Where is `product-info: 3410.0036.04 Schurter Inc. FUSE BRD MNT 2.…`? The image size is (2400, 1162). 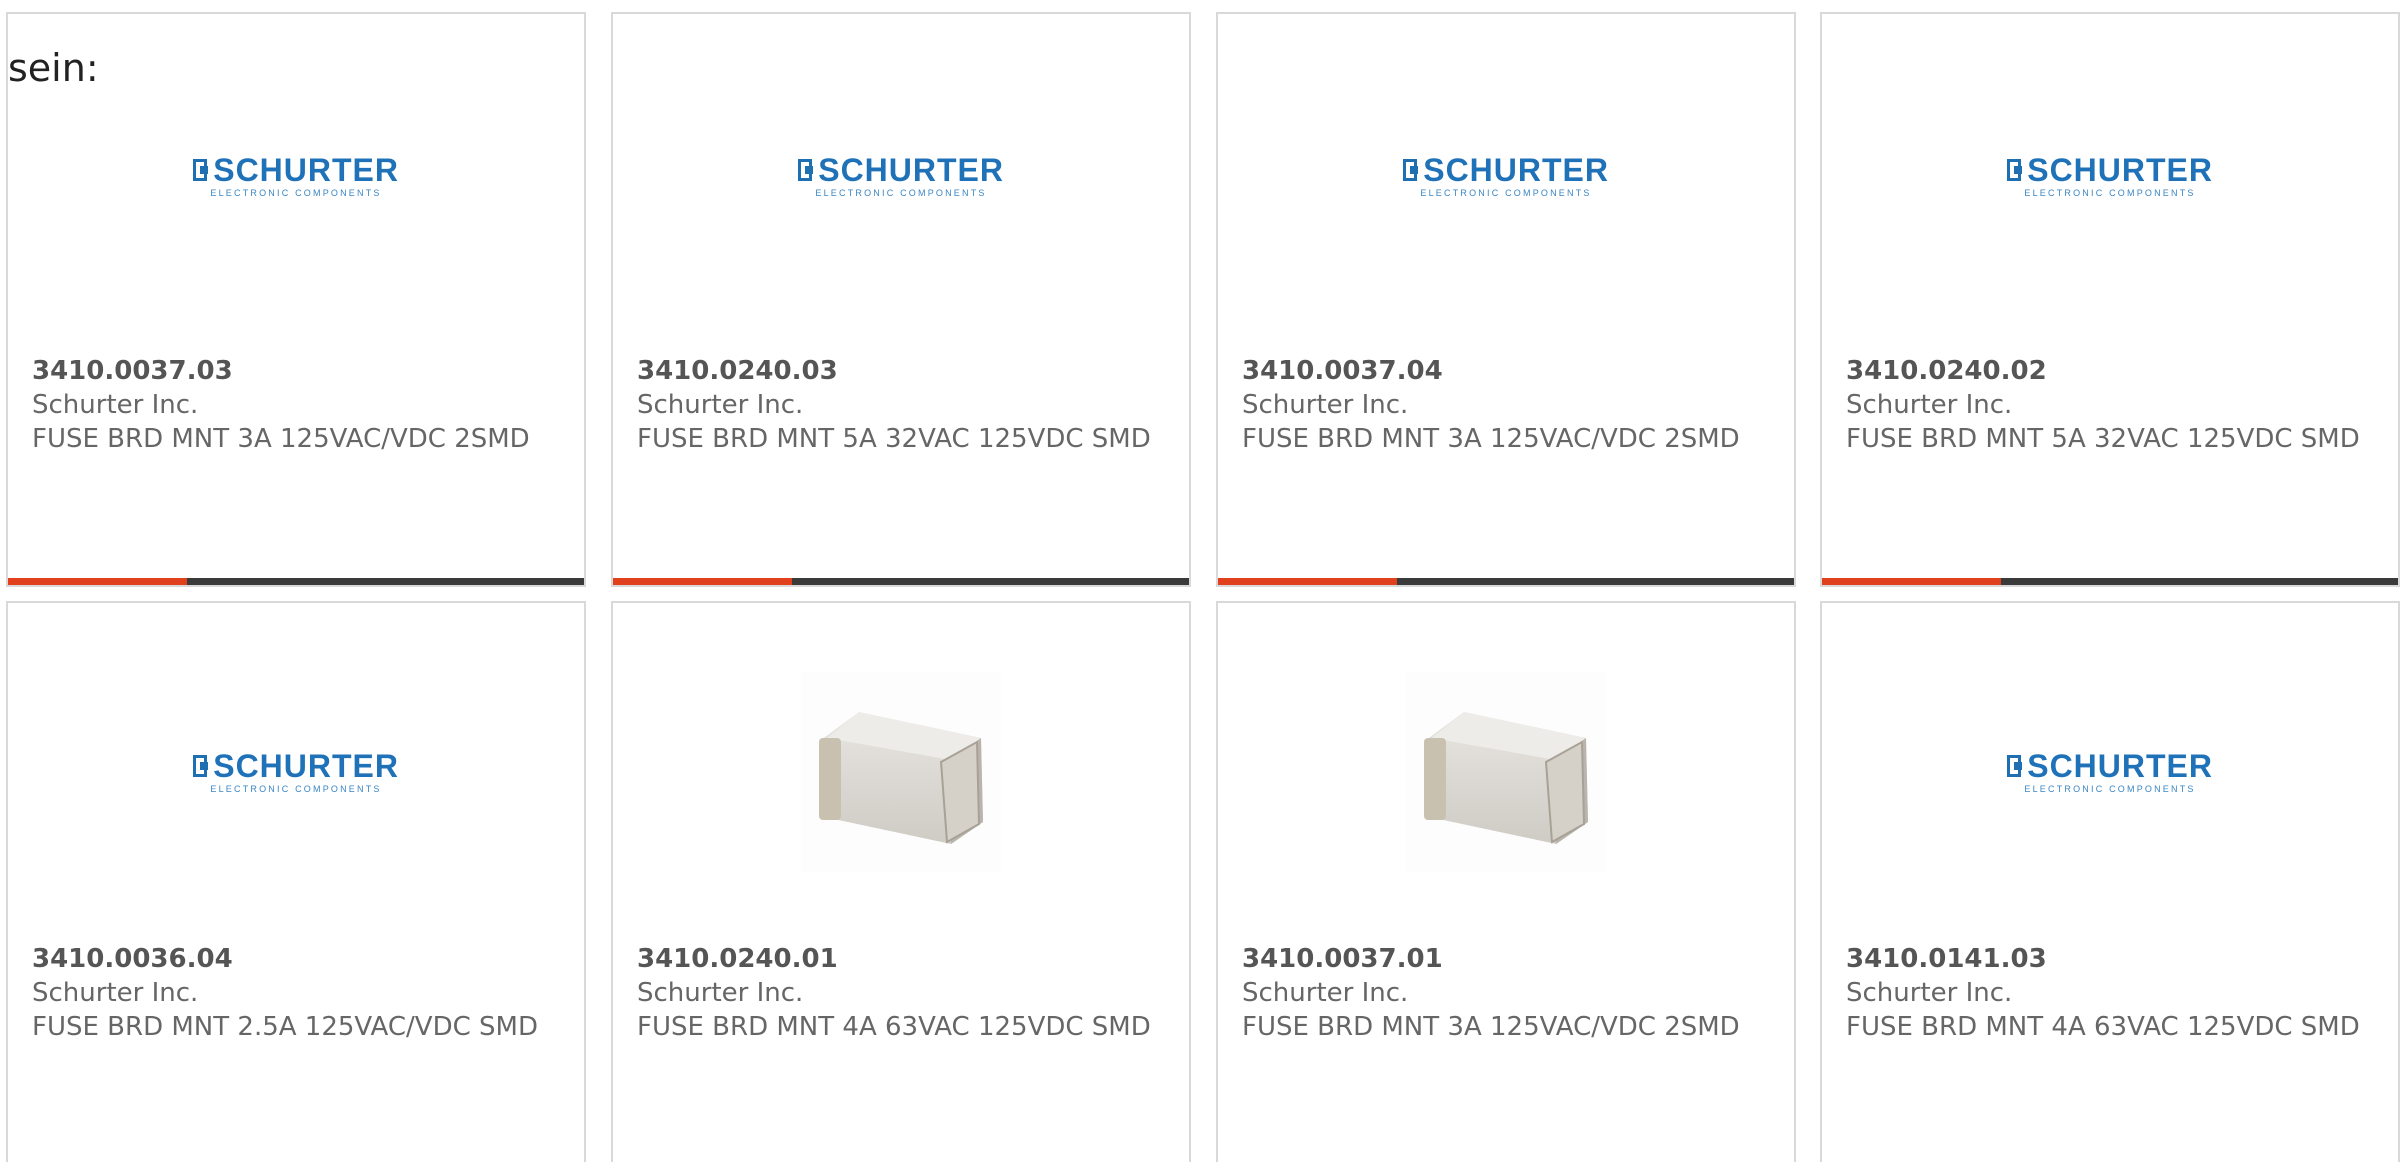 product-info: 3410.0036.04 Schurter Inc. FUSE BRD MNT 2.… is located at coordinates (296, 993).